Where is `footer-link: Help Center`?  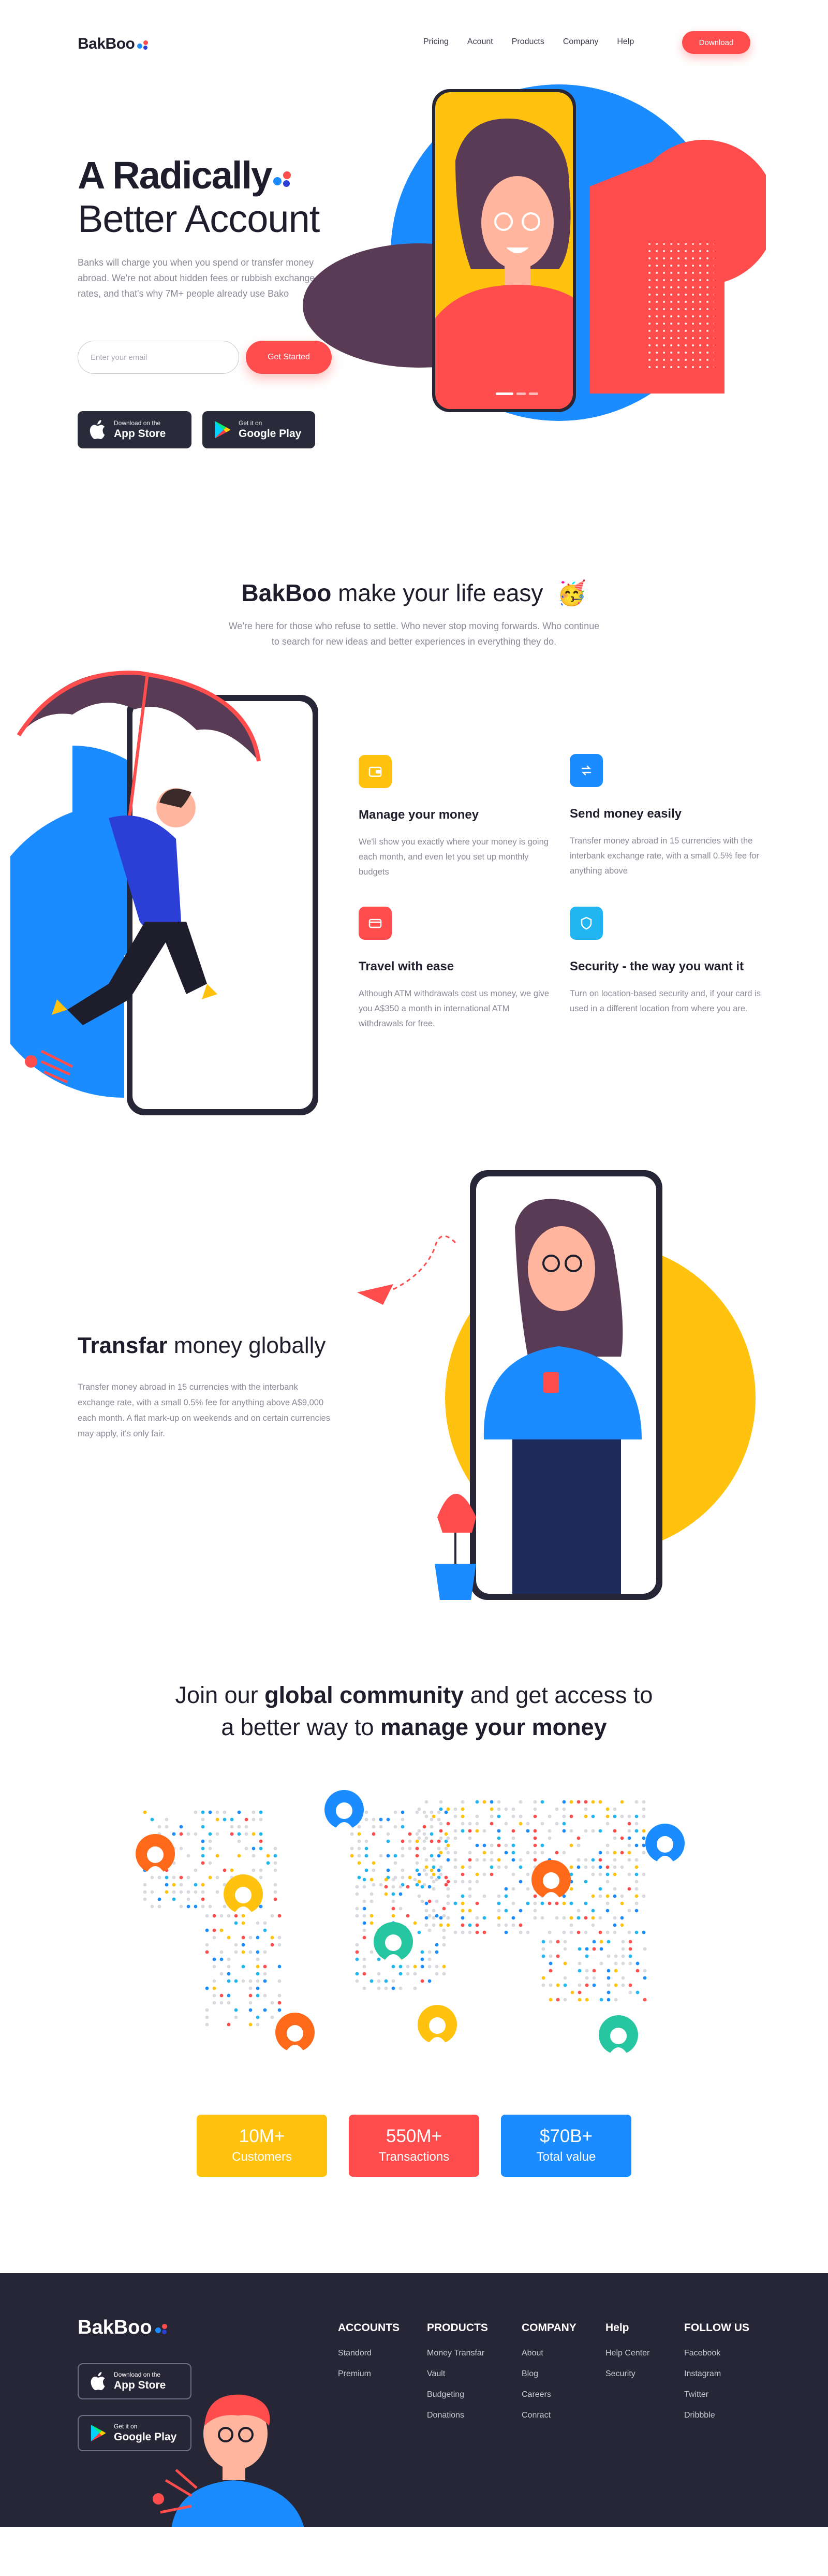 footer-link: Help Center is located at coordinates (627, 2354).